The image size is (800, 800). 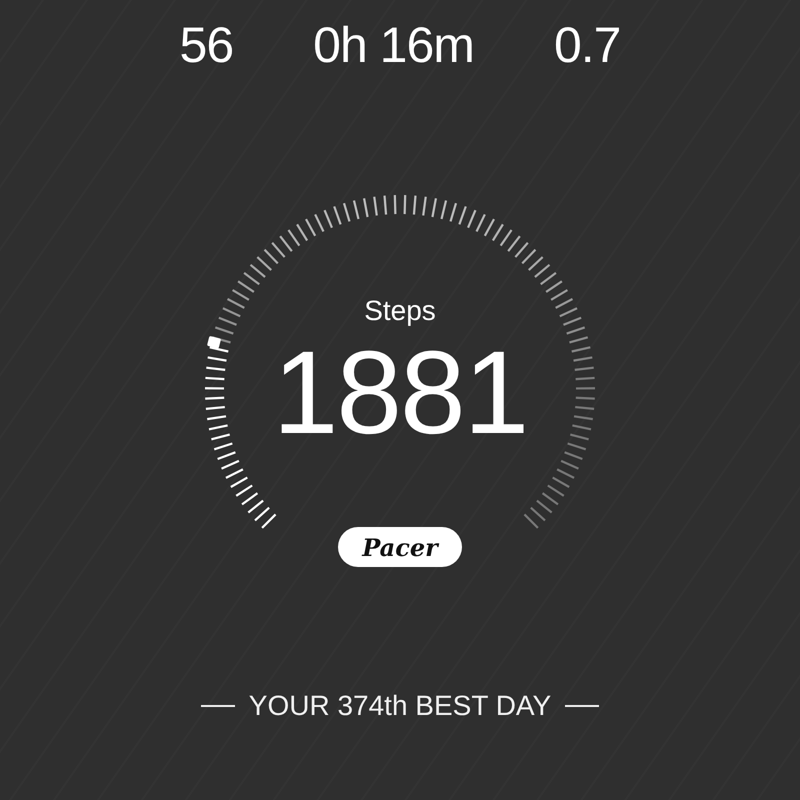 What do you see at coordinates (400, 706) in the screenshot?
I see `rank-text: YOUR 374th BEST DAY` at bounding box center [400, 706].